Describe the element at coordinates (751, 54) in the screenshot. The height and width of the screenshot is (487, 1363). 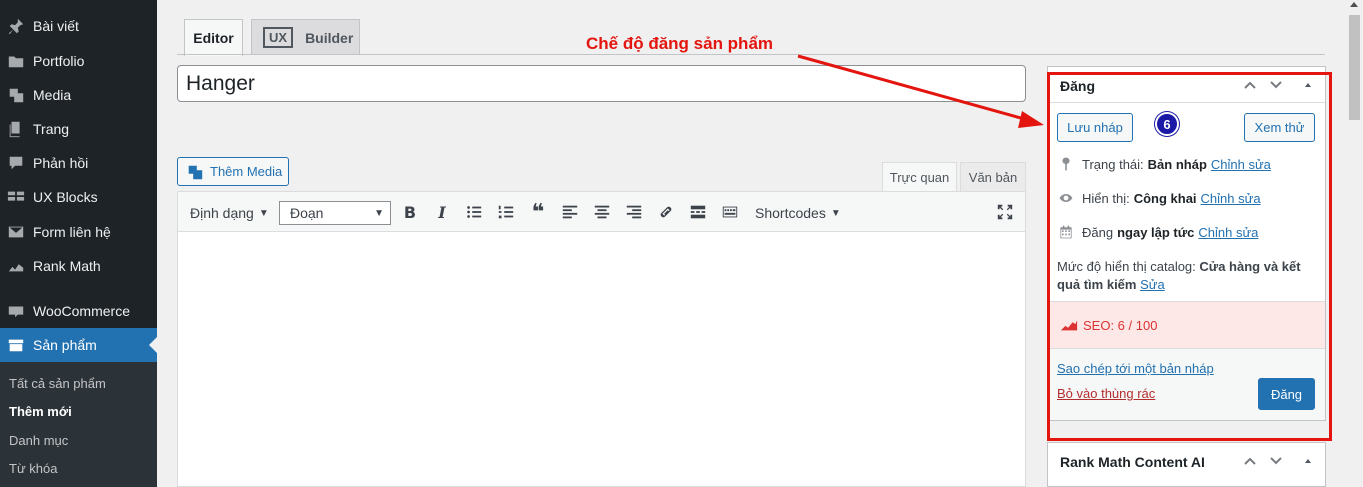
I see `tab-divider` at that location.